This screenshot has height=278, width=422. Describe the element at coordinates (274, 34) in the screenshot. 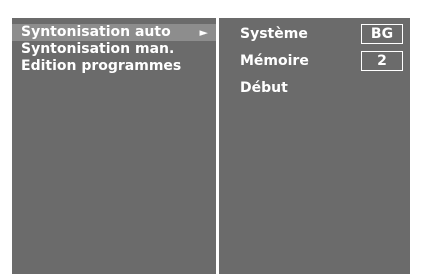

I see `systeme-label: Système` at that location.